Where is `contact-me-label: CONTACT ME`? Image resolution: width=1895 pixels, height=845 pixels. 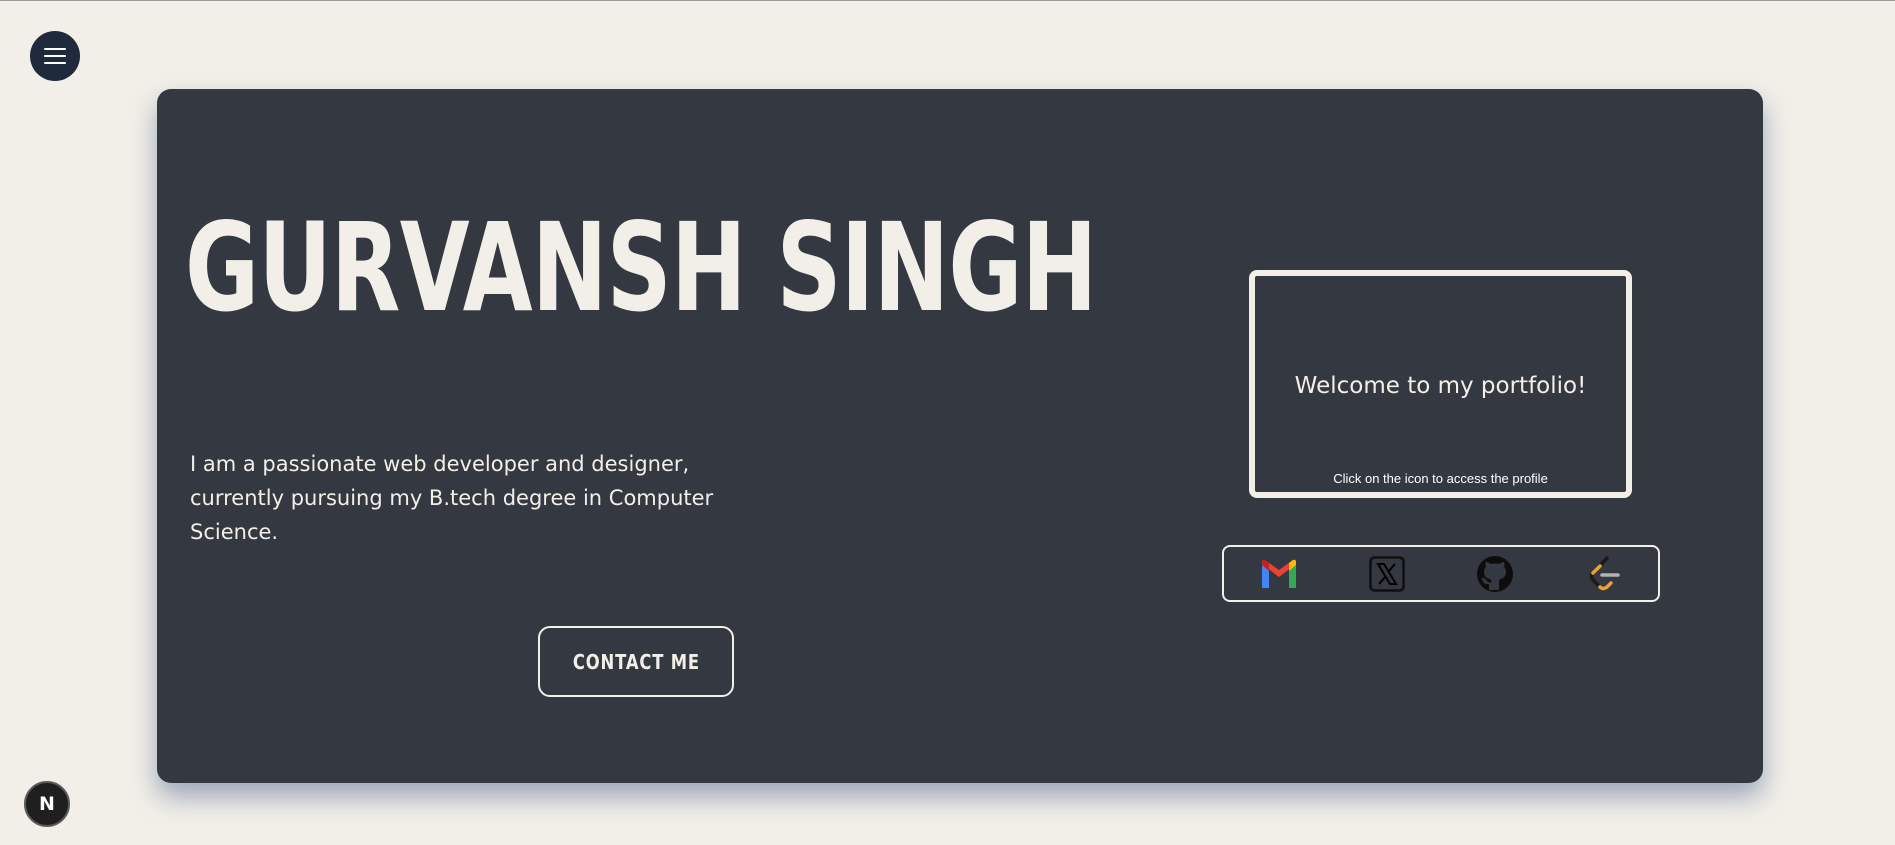 contact-me-label: CONTACT ME is located at coordinates (636, 661).